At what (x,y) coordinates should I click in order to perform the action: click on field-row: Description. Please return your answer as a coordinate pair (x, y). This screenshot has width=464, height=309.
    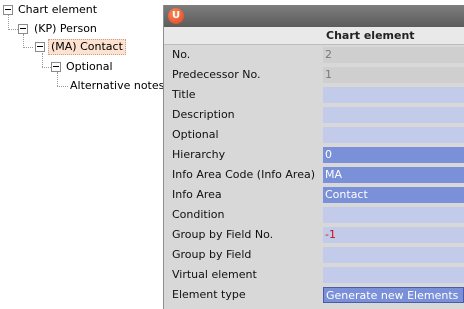
    Looking at the image, I should click on (314, 115).